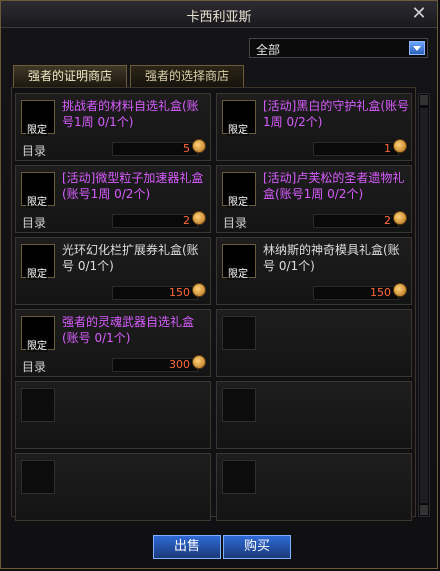 The height and width of the screenshot is (571, 440). What do you see at coordinates (38, 118) in the screenshot?
I see `material-box-icon: 限定` at bounding box center [38, 118].